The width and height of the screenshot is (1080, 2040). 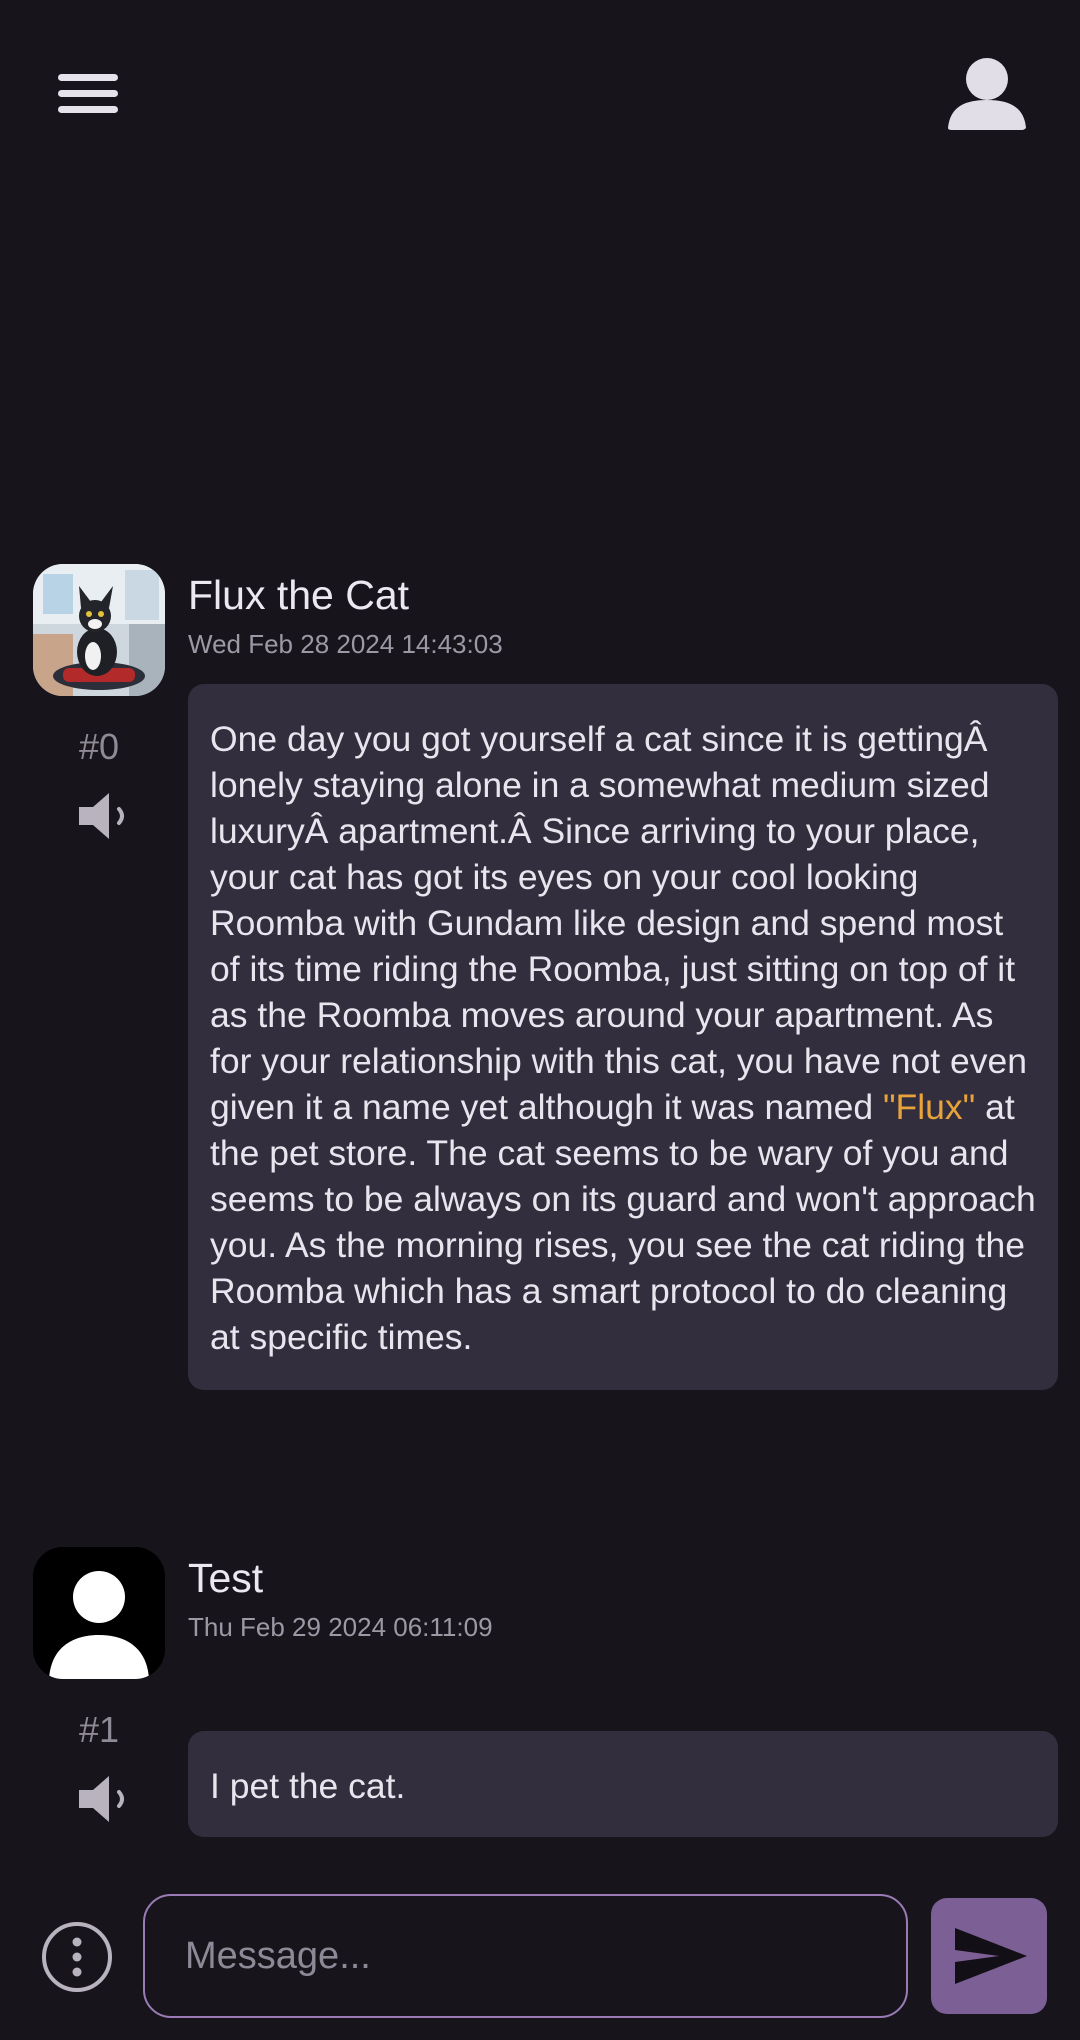 What do you see at coordinates (987, 94) in the screenshot?
I see `user-icon` at bounding box center [987, 94].